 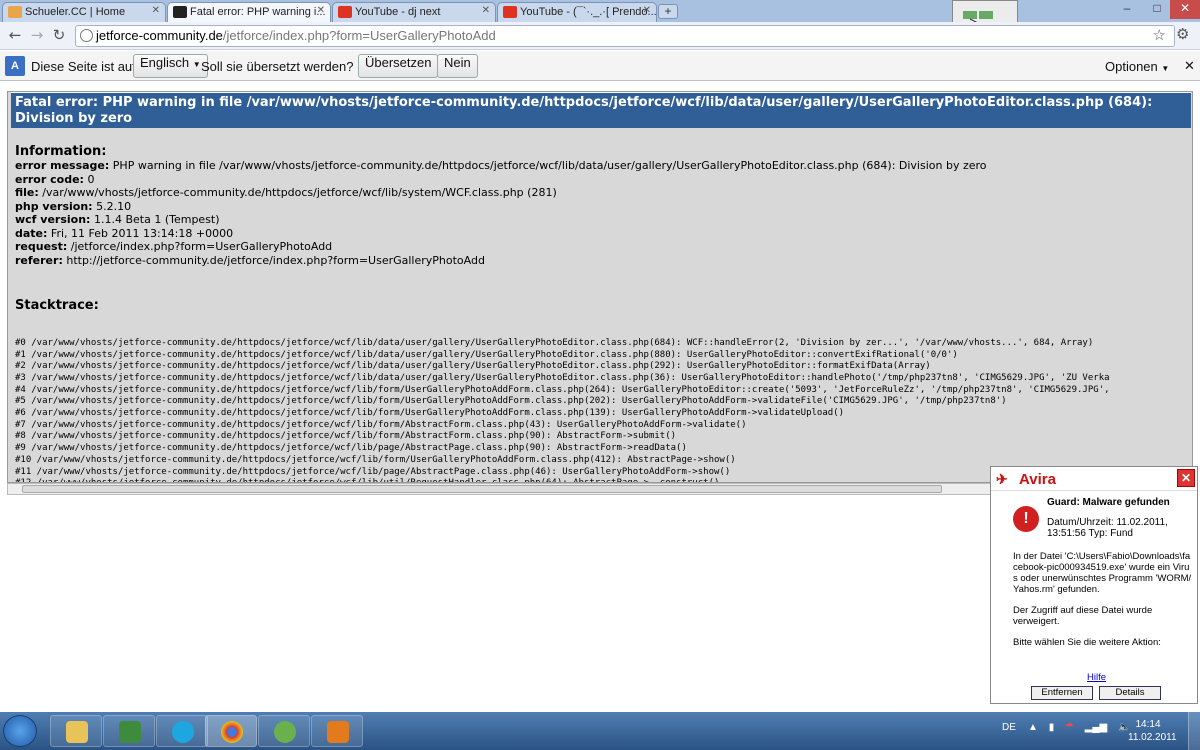 I want to click on avira-body3: Bitte wählen Sie die weitere Aktion:, so click(x=1087, y=642).